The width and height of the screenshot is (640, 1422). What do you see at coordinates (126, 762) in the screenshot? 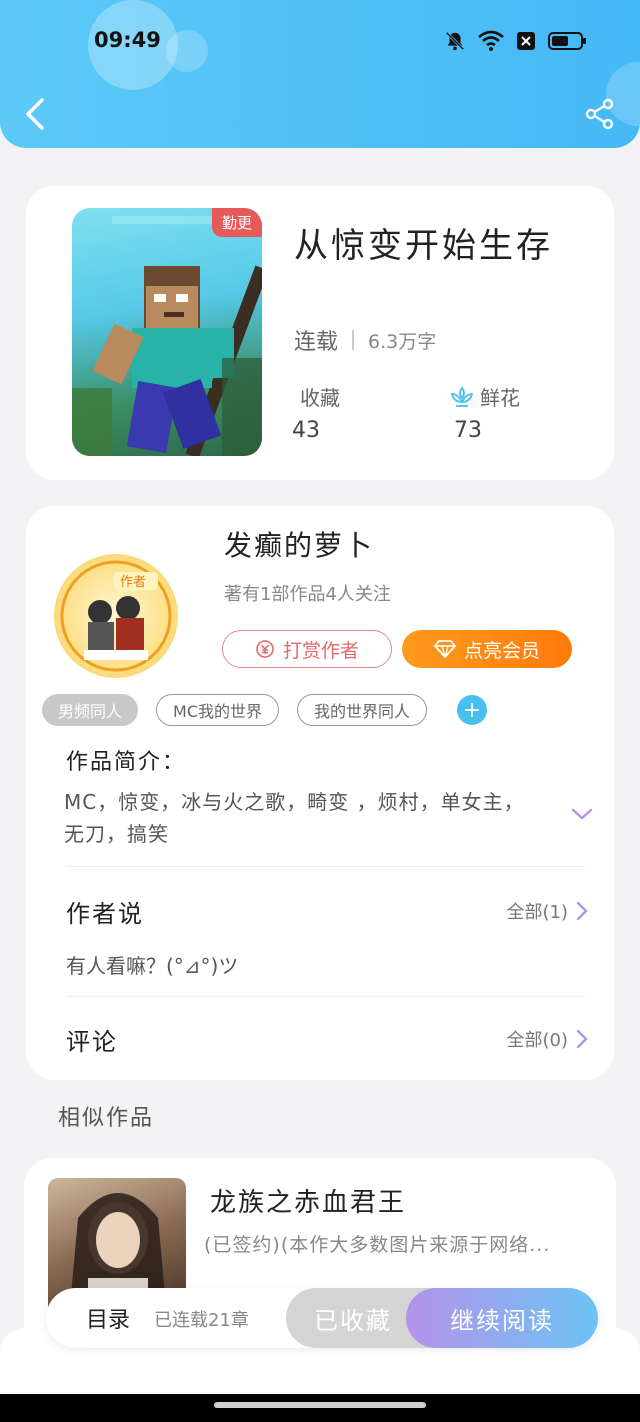
I see `intro-title: 作品简介：` at bounding box center [126, 762].